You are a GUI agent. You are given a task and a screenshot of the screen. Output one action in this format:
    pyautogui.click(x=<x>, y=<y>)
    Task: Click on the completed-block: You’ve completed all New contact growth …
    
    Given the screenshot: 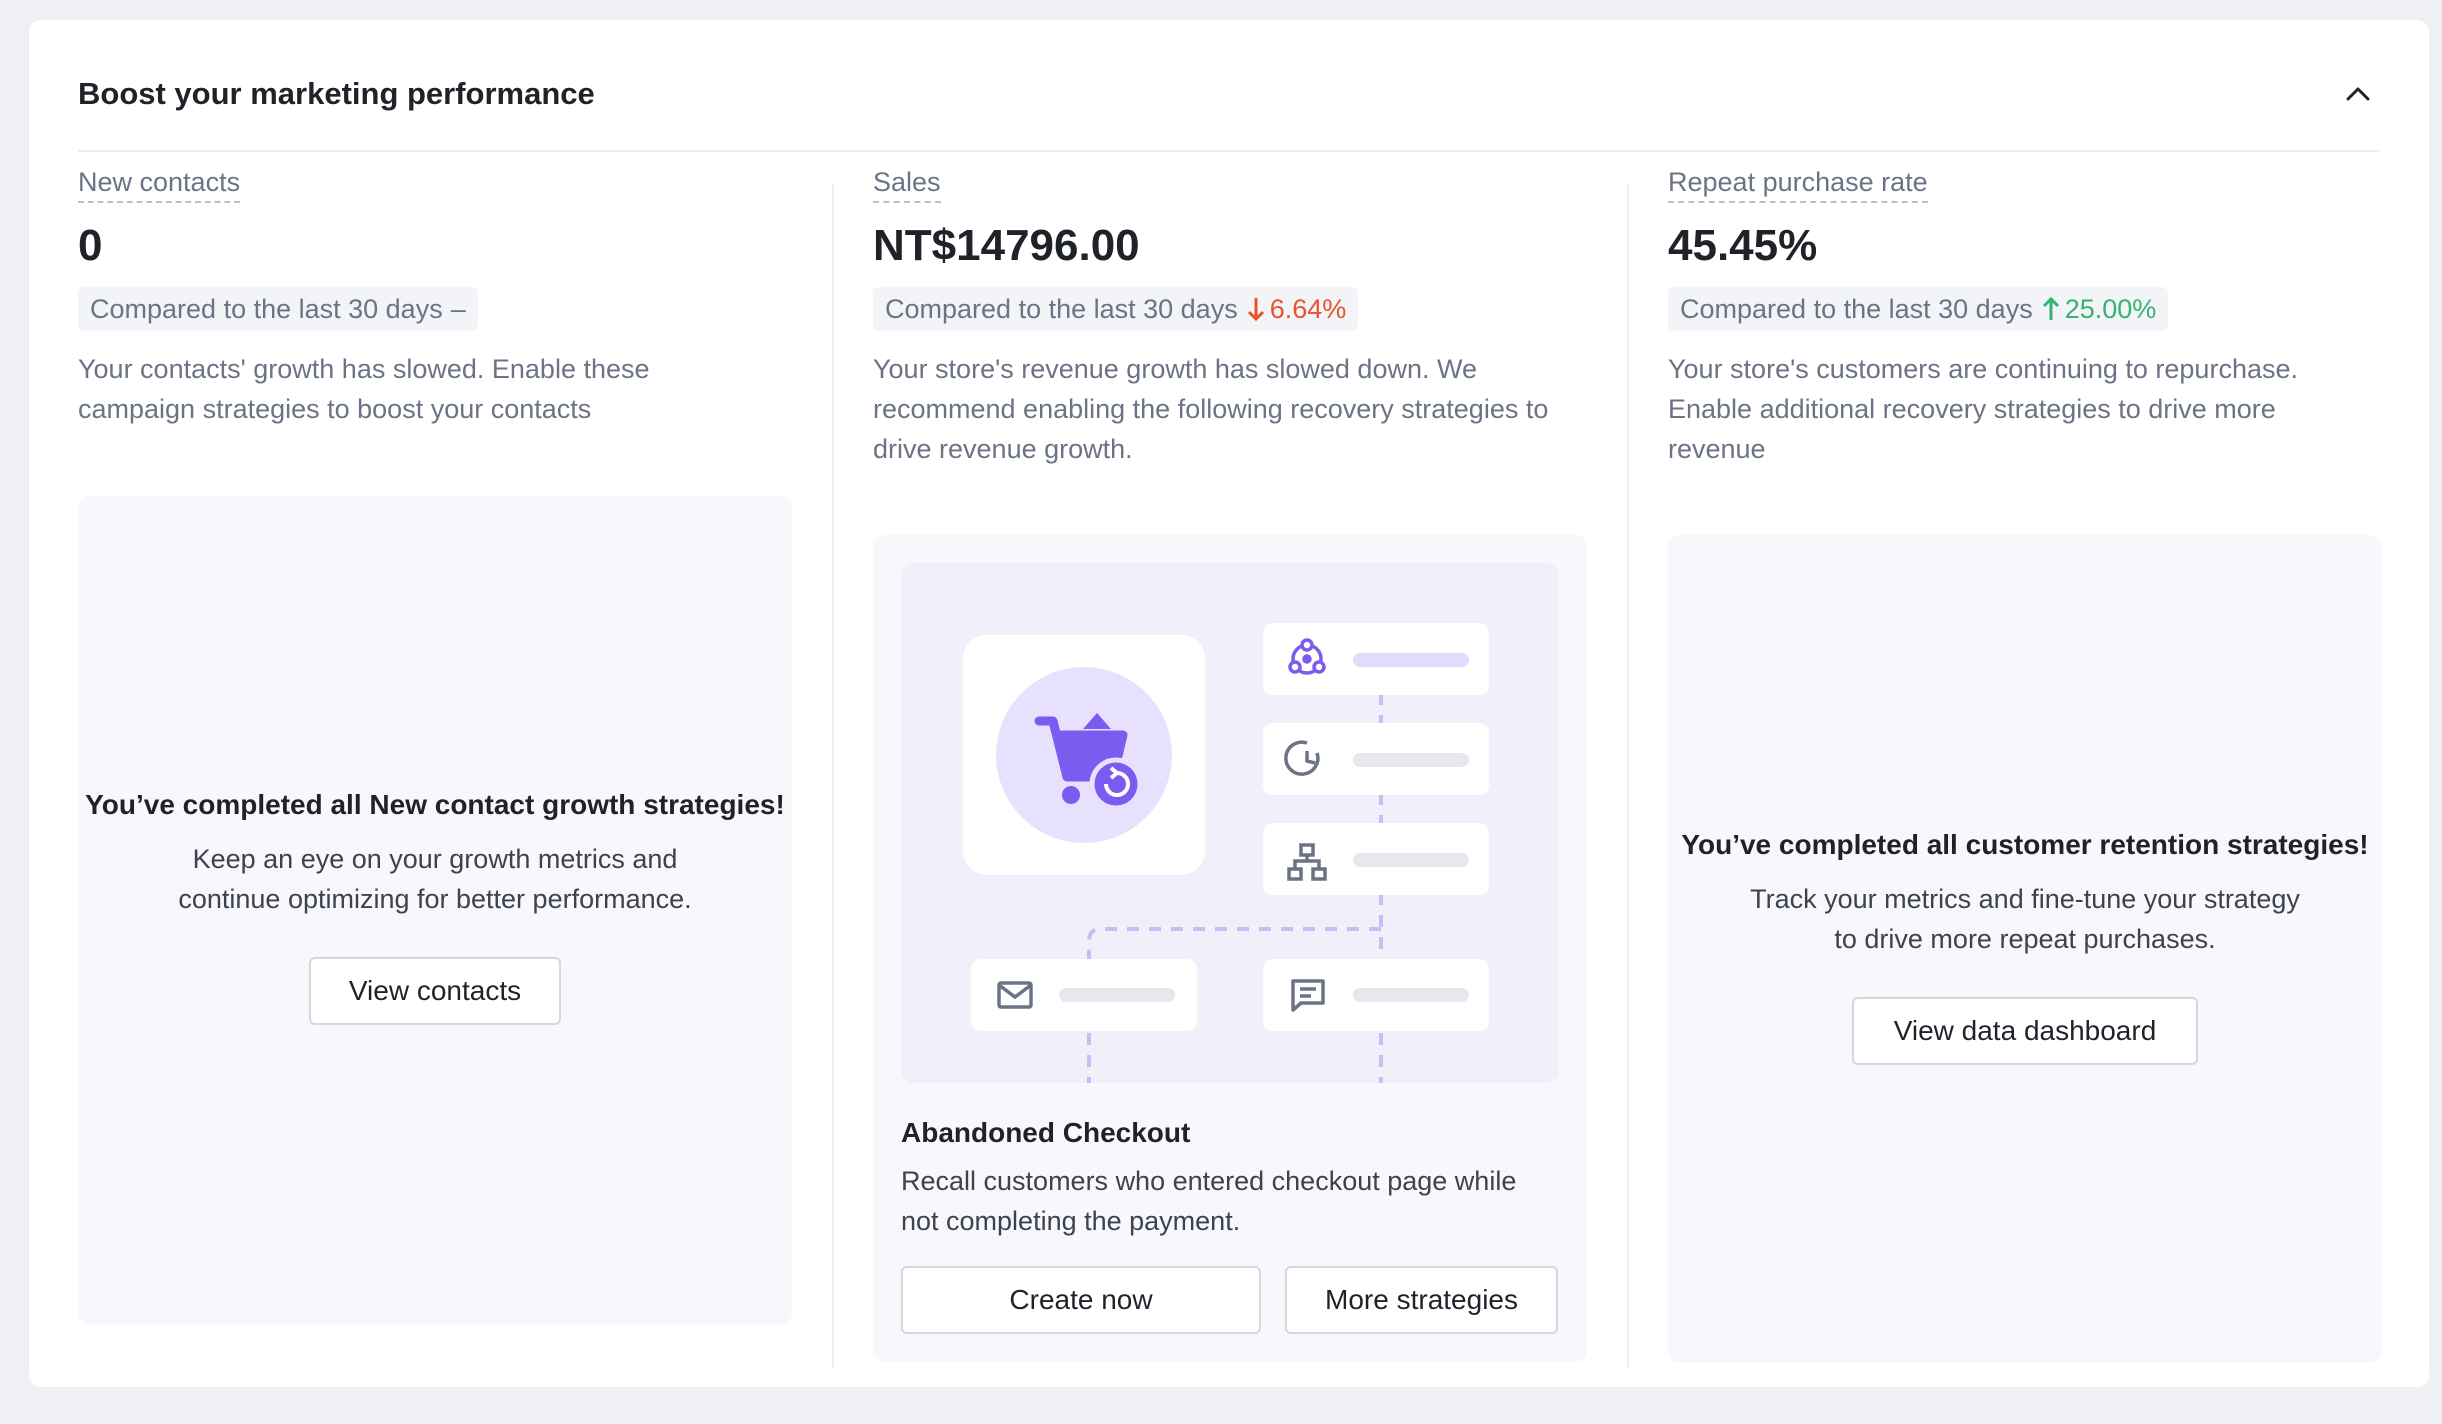 What is the action you would take?
    pyautogui.click(x=435, y=905)
    